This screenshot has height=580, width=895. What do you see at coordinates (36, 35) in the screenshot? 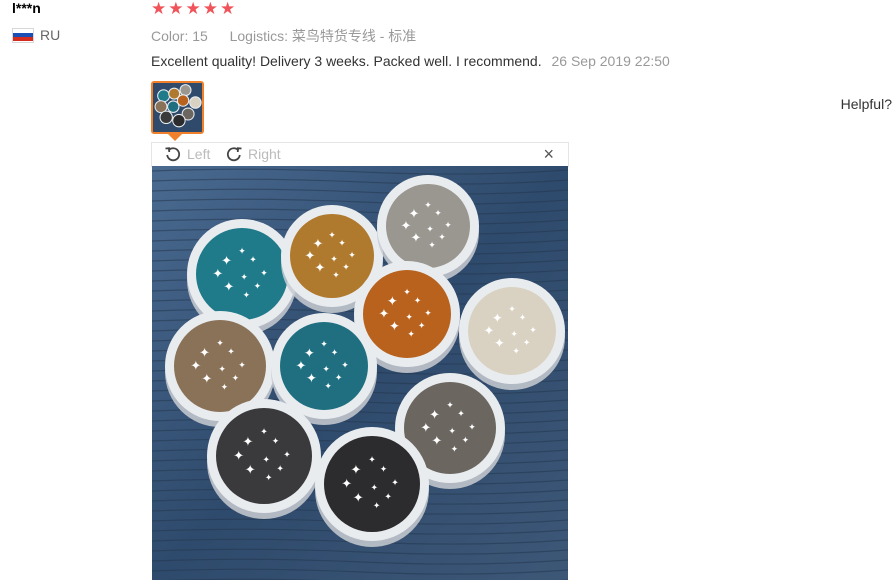
I see `reviewer-country: RU` at bounding box center [36, 35].